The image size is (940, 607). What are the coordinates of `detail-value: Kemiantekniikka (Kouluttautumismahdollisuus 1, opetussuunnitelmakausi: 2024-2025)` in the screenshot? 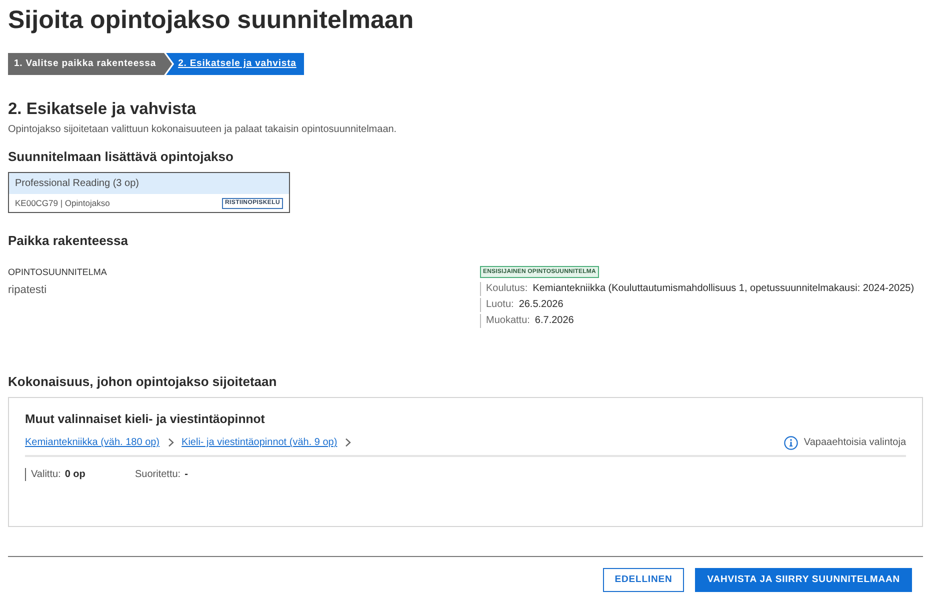 It's located at (723, 289).